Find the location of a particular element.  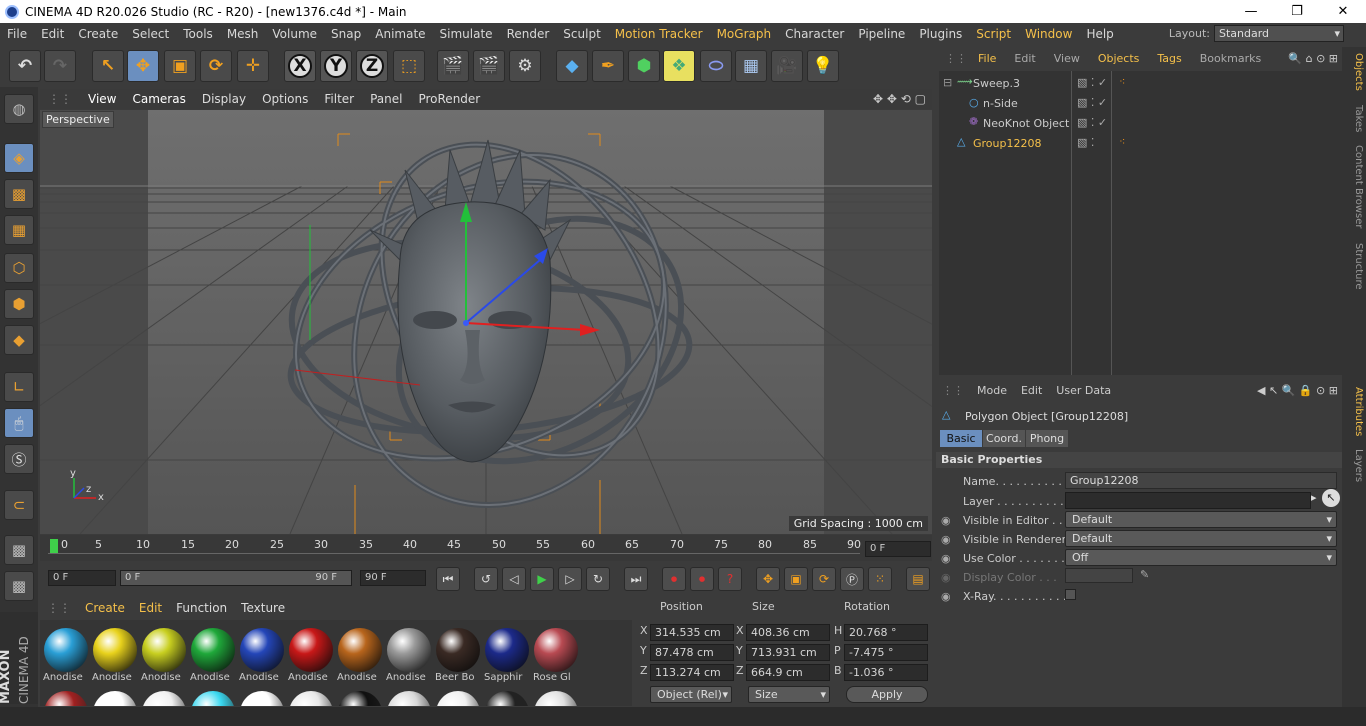

material-swatch: Sapphir is located at coordinates (507, 656).